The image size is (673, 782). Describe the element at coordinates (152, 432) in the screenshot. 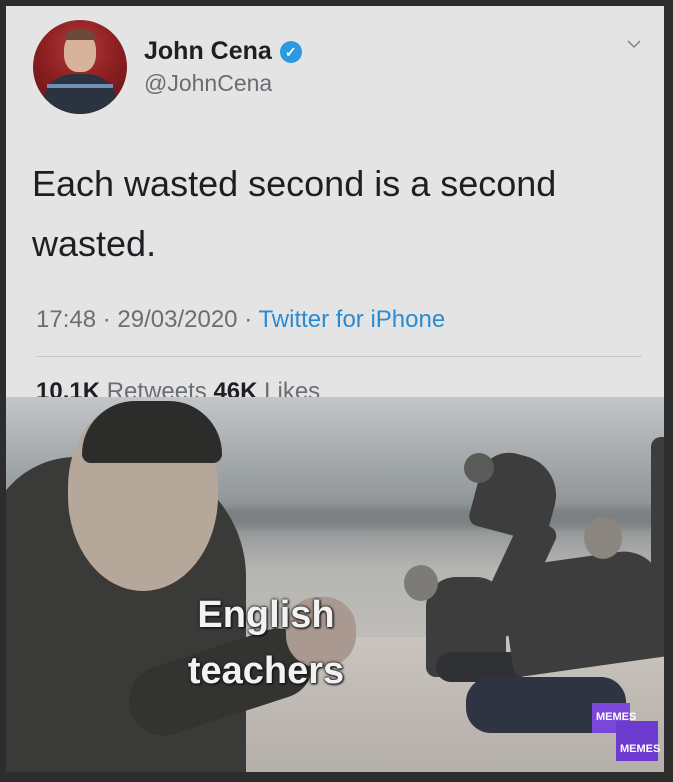

I see `foreground-man-hair` at that location.